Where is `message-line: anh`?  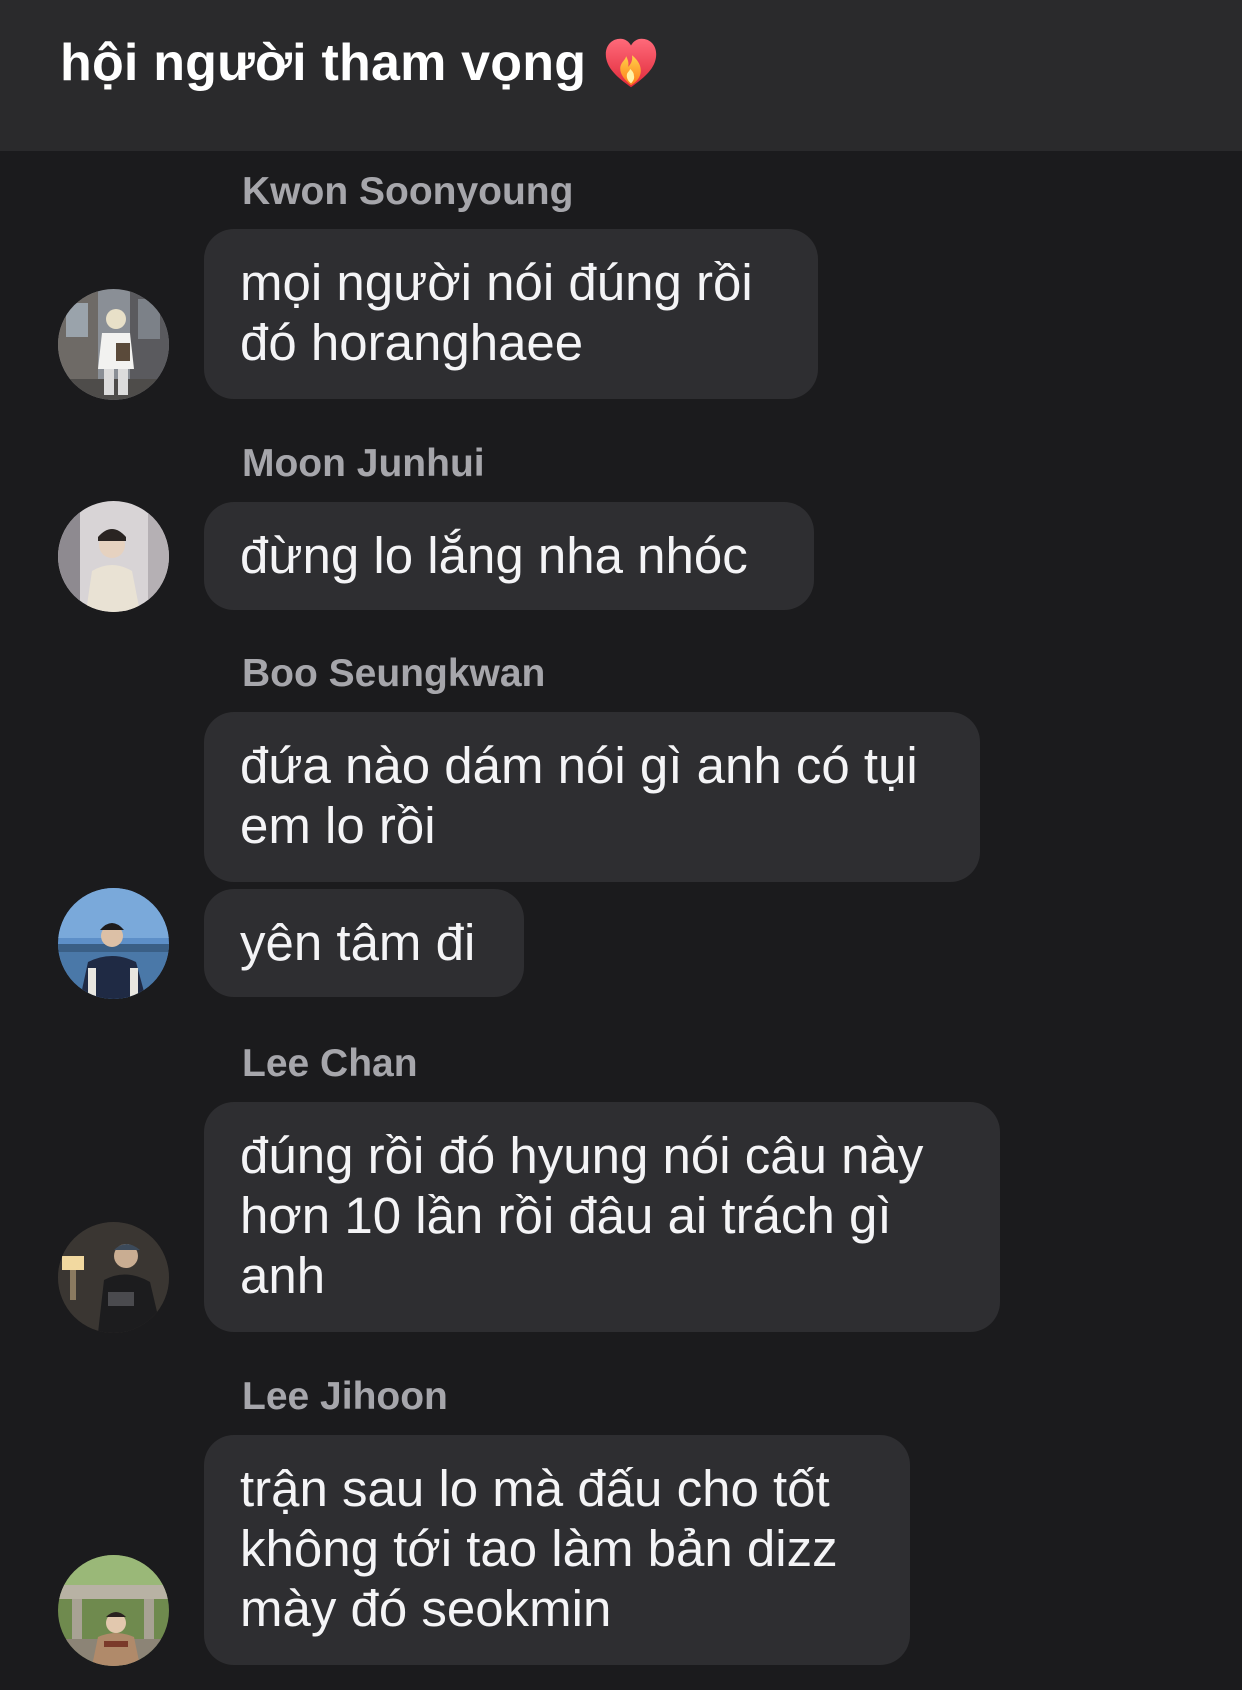 message-line: anh is located at coordinates (283, 1275).